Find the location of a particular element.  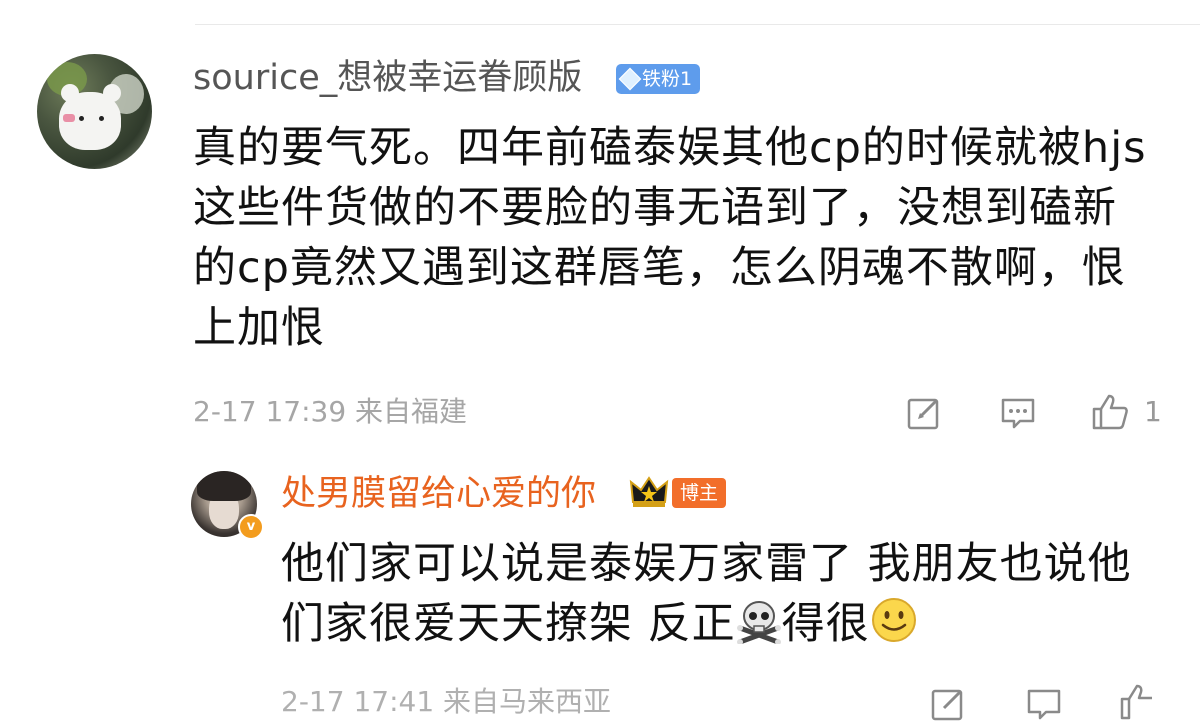

author-badge: 博主 is located at coordinates (699, 493).